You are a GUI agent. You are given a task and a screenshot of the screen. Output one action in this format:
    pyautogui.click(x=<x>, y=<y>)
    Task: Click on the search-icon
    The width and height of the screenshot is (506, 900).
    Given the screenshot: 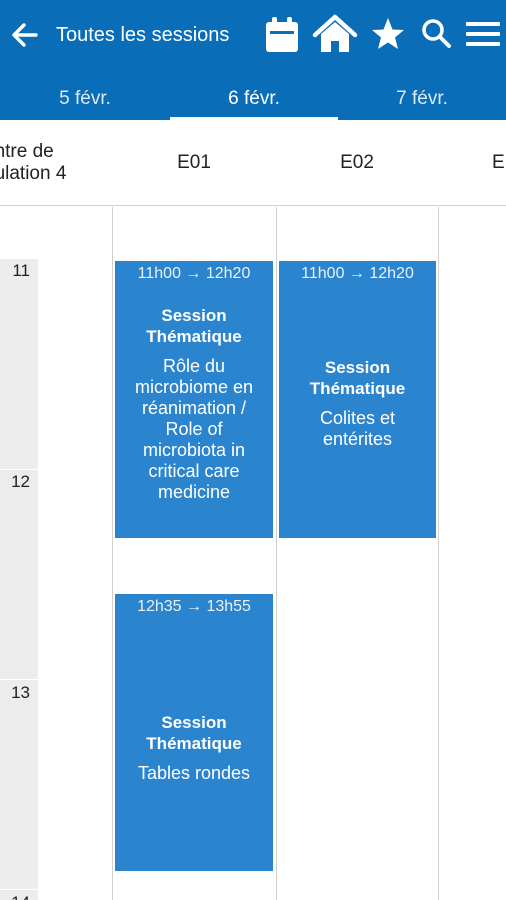 What is the action you would take?
    pyautogui.click(x=436, y=34)
    